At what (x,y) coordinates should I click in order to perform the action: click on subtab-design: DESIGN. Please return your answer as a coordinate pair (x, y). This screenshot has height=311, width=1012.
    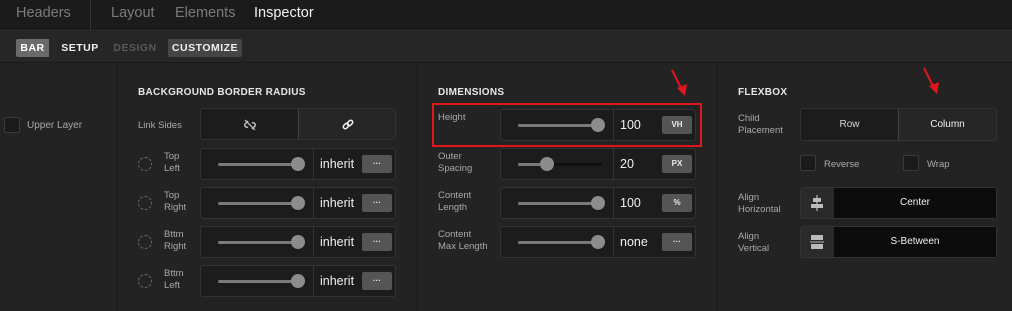
    Looking at the image, I should click on (135, 48).